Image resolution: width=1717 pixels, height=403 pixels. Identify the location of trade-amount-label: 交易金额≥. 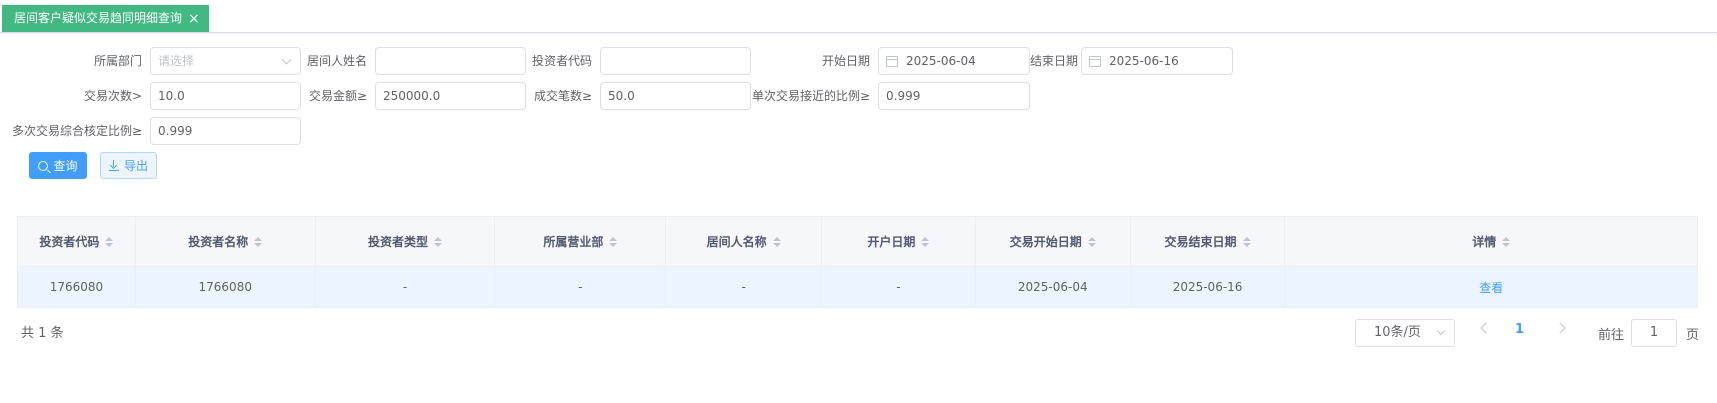
(337, 96).